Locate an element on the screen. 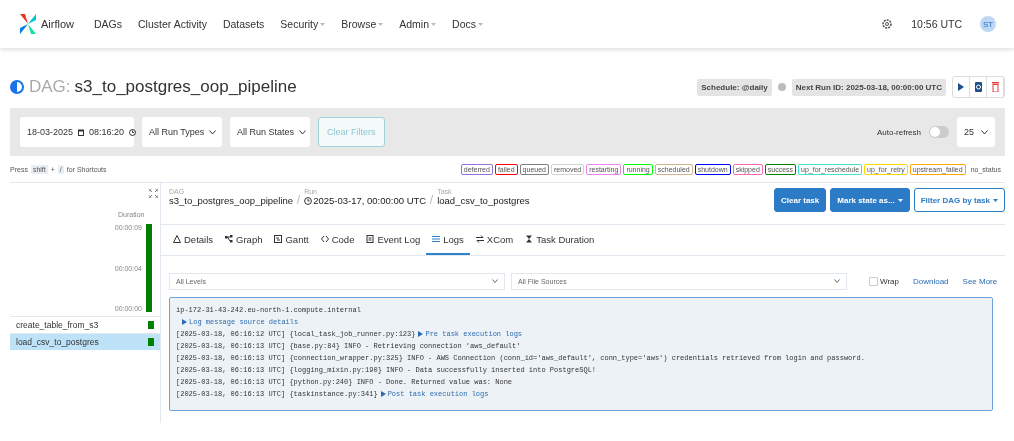  schedule-badge: Schedule: @daily is located at coordinates (734, 87).